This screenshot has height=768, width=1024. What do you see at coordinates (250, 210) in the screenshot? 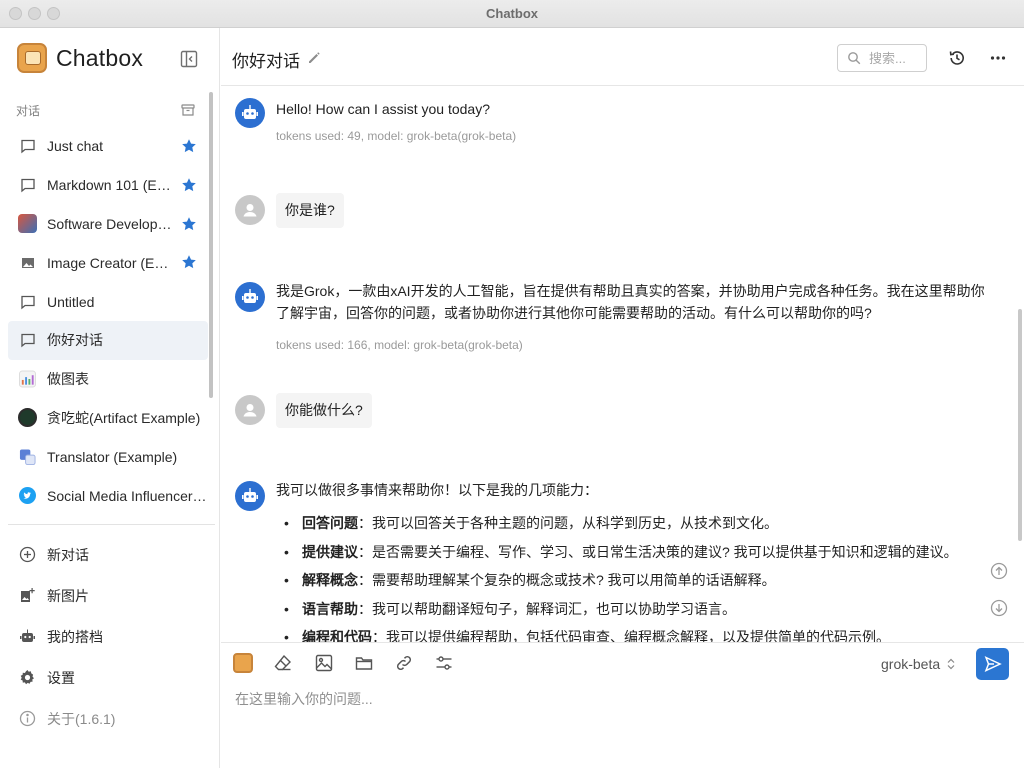
I see `user-avatar-icon` at bounding box center [250, 210].